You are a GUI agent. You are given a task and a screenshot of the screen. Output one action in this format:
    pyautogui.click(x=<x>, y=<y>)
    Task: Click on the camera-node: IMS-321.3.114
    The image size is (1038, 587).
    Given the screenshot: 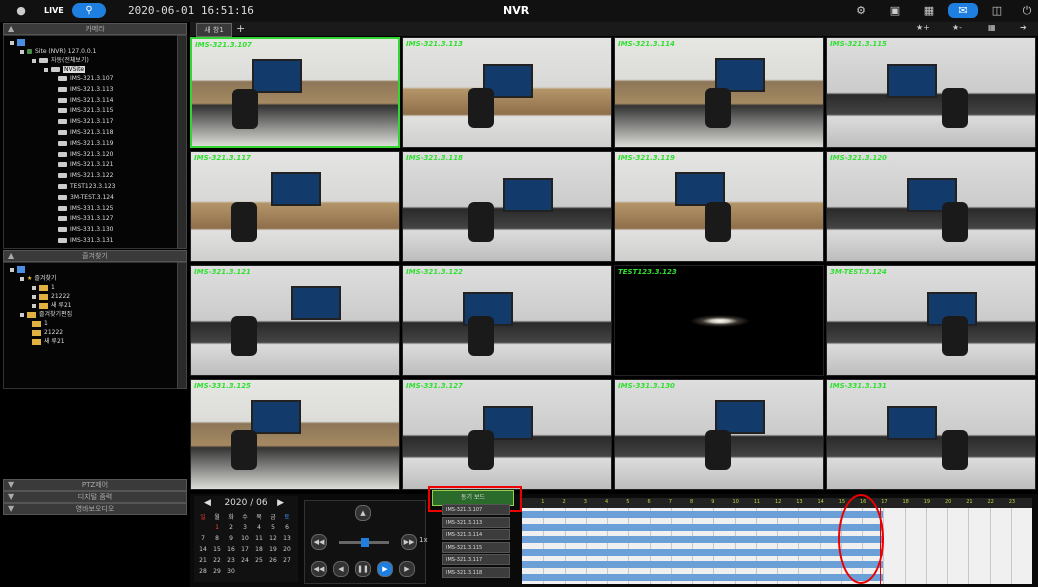 What is the action you would take?
    pyautogui.click(x=85, y=100)
    